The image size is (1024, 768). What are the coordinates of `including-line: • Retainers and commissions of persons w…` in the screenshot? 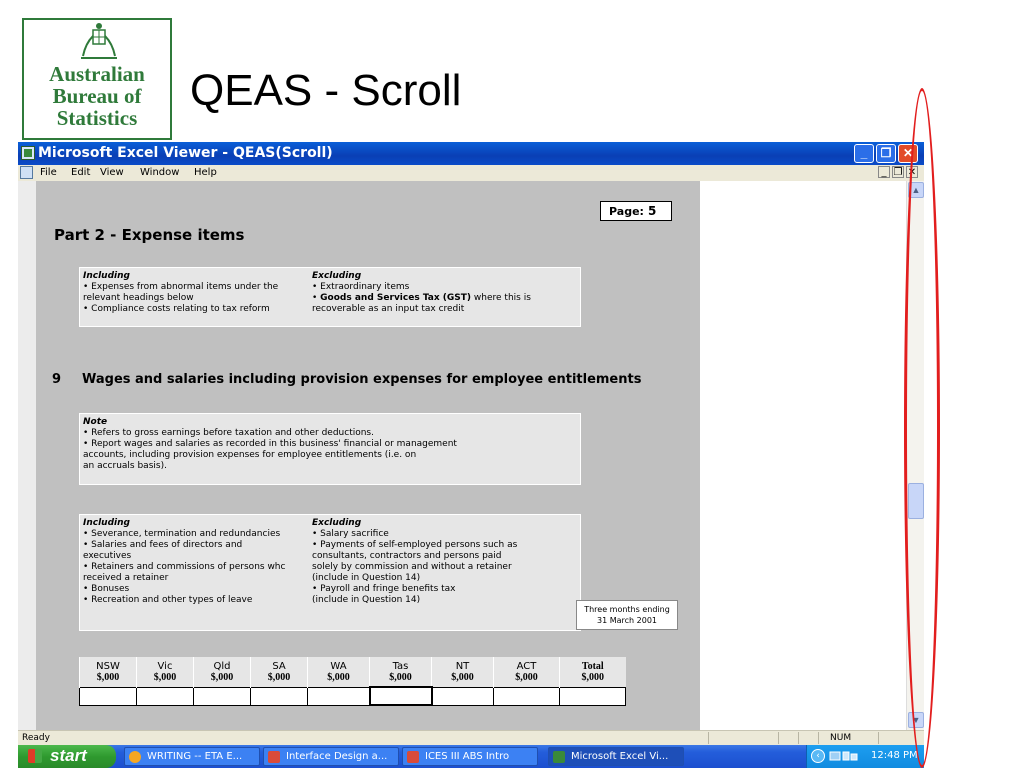 It's located at (184, 567).